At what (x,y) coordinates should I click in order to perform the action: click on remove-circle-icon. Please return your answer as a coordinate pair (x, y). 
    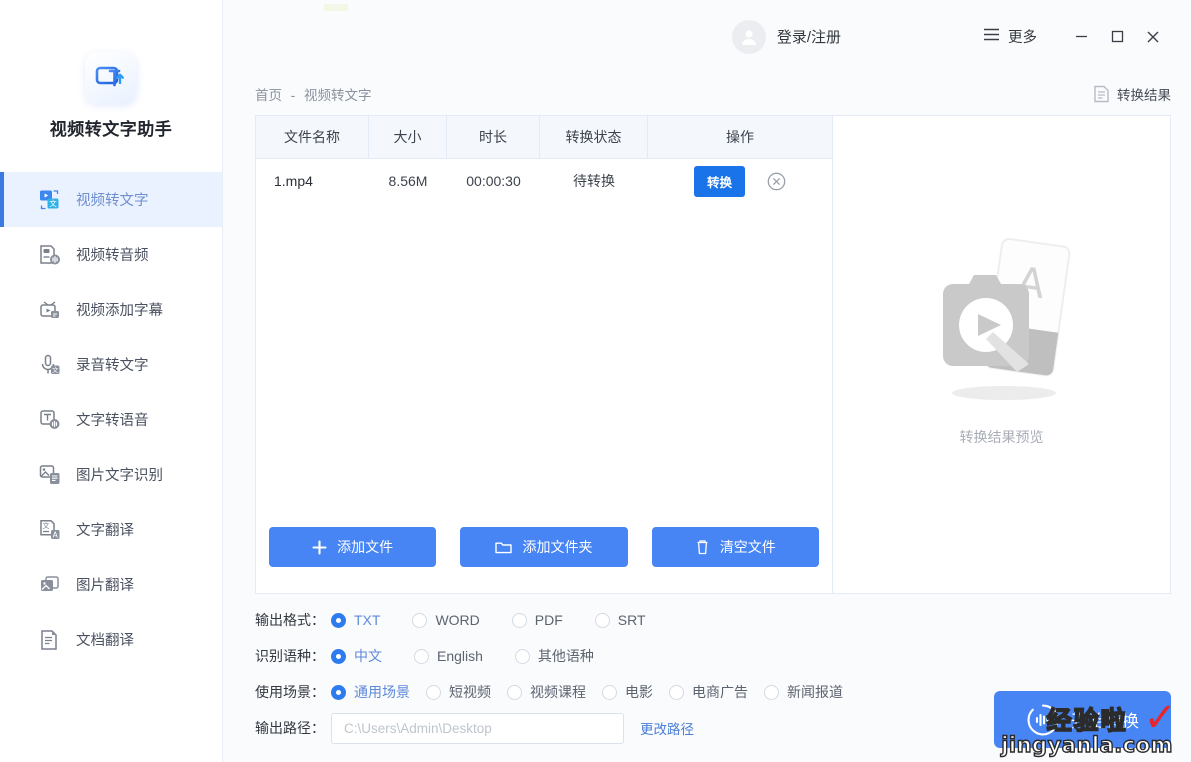
    Looking at the image, I should click on (776, 181).